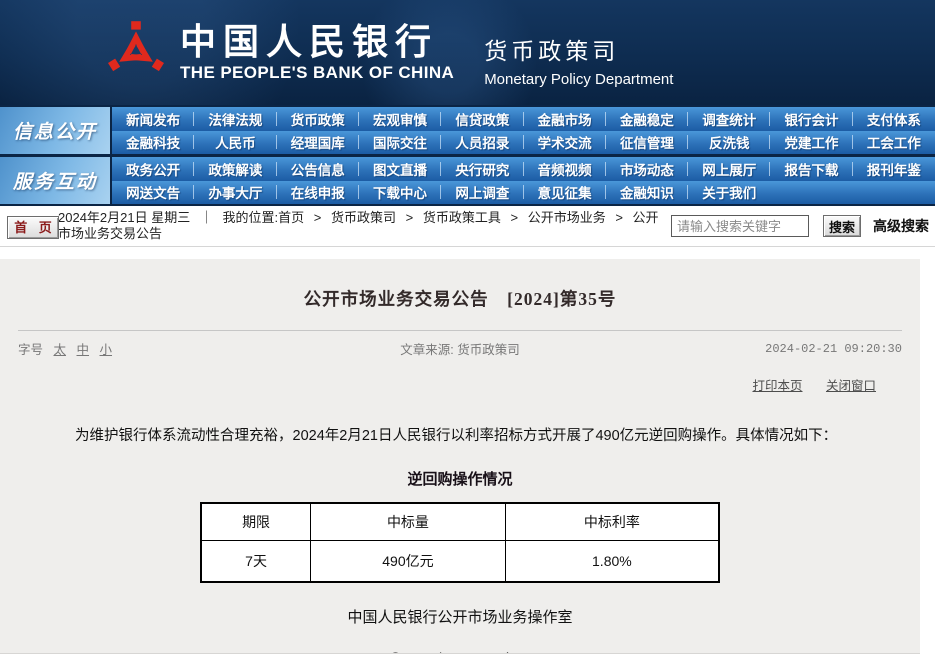 The image size is (935, 654). Describe the element at coordinates (400, 143) in the screenshot. I see `nav-item-international: 国际交往` at that location.